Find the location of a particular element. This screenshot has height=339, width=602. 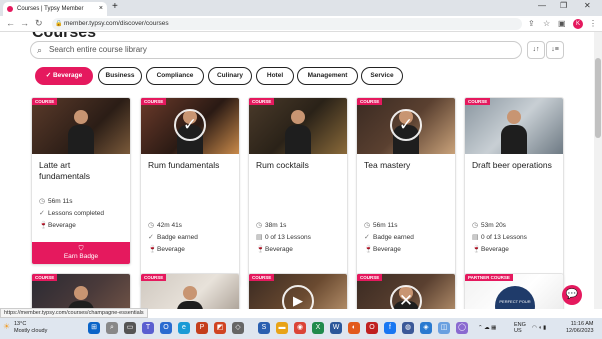

filter-chip-beverage: ✓ Beverage is located at coordinates (64, 76).